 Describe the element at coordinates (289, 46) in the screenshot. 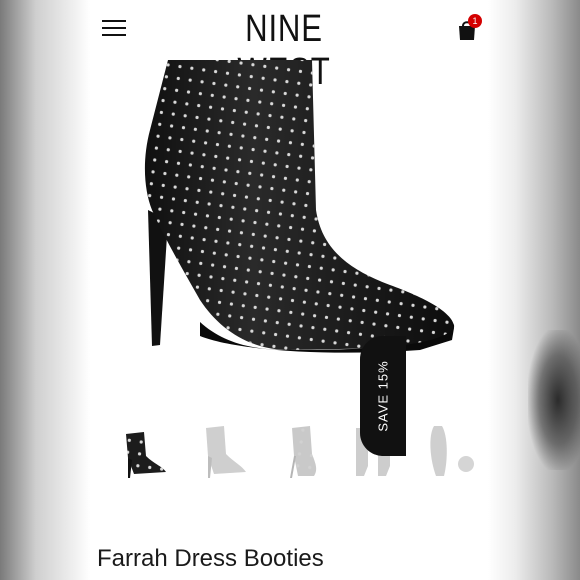

I see `header-bar: NINE WEST 1` at that location.